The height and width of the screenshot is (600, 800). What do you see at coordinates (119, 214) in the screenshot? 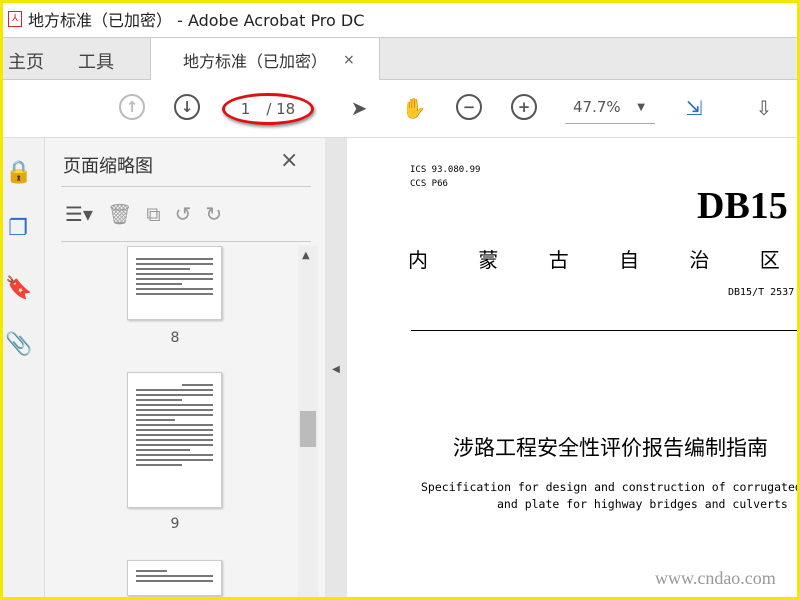
I see `delete-icon: 🗑` at bounding box center [119, 214].